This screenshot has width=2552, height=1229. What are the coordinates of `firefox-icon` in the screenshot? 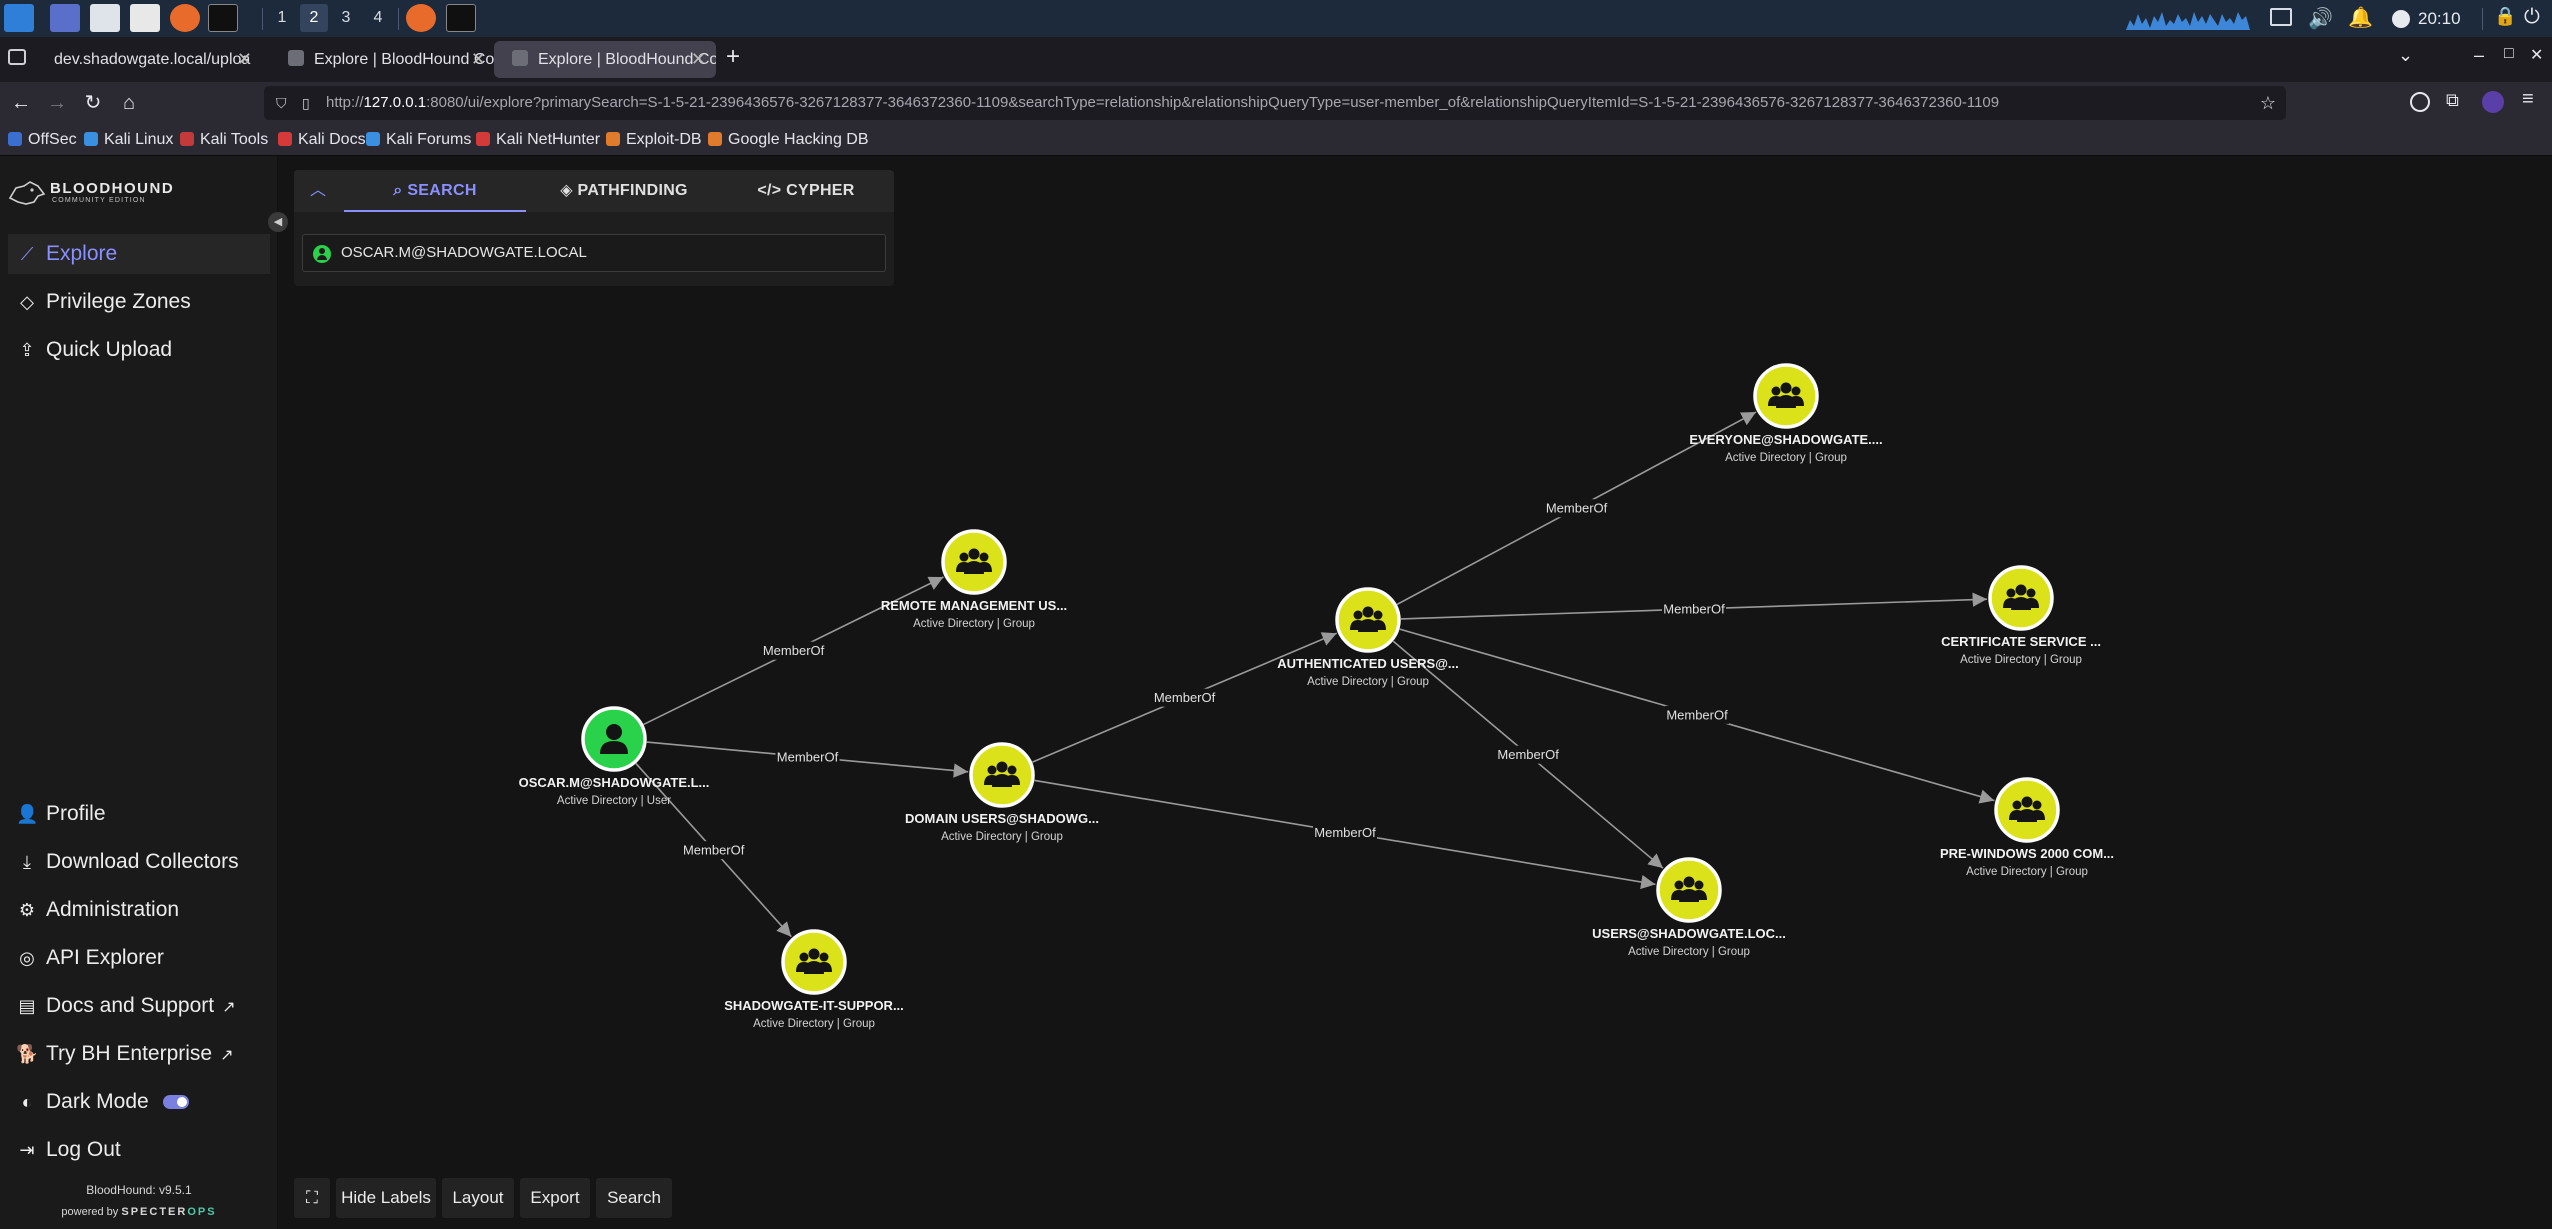 It's located at (185, 18).